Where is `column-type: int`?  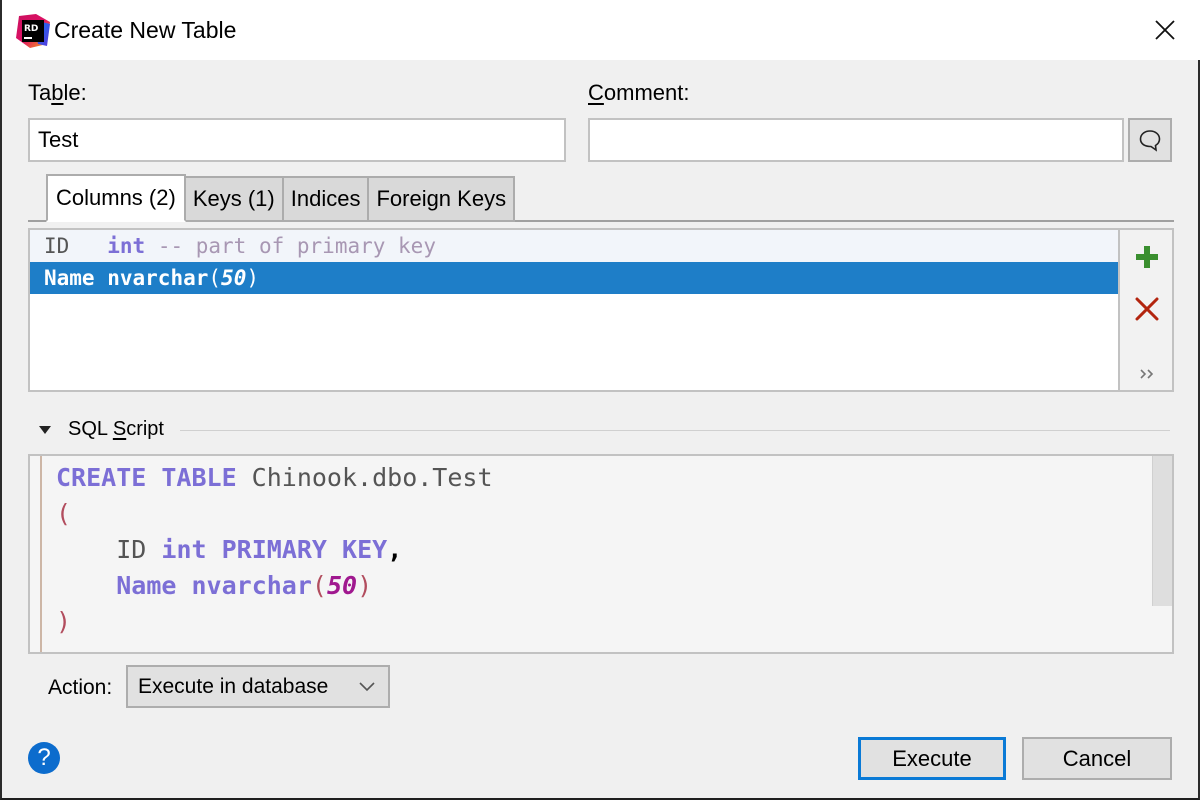 column-type: int is located at coordinates (126, 246).